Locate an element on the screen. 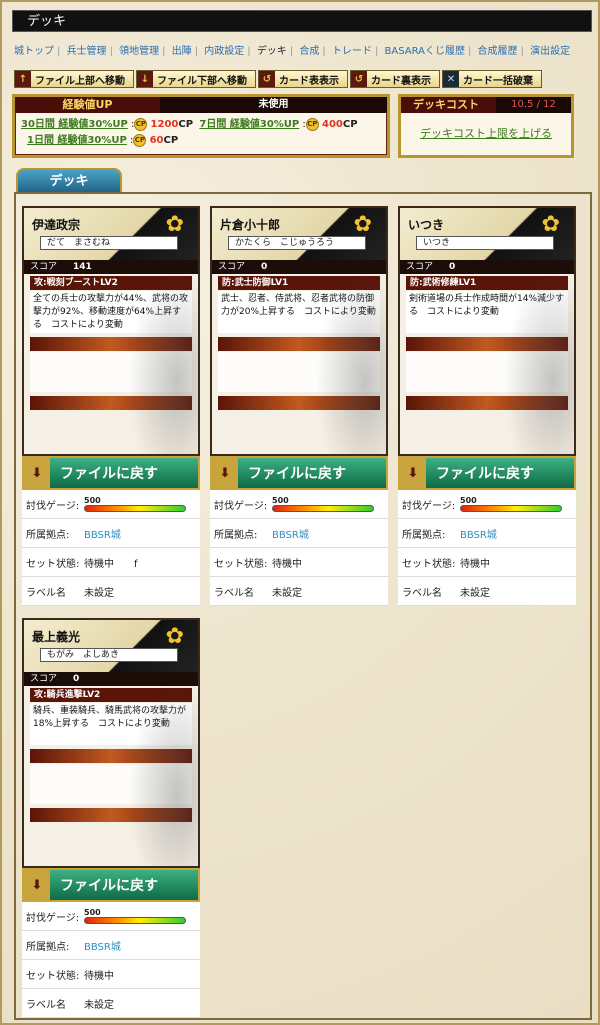 The image size is (600, 1025). page-title: デッキ is located at coordinates (302, 21).